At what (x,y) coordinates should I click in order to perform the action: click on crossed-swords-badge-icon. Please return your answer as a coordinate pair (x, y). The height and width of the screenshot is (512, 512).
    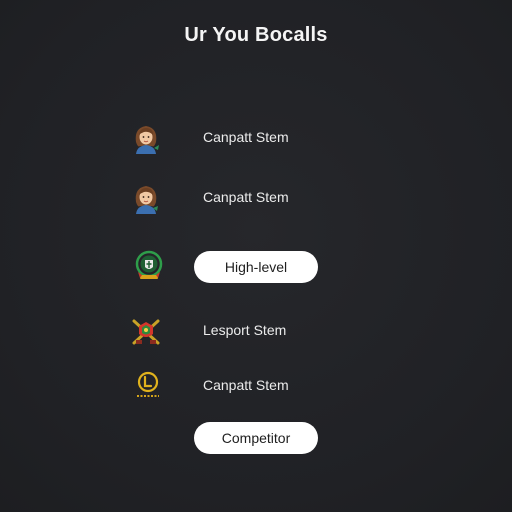
    Looking at the image, I should click on (146, 332).